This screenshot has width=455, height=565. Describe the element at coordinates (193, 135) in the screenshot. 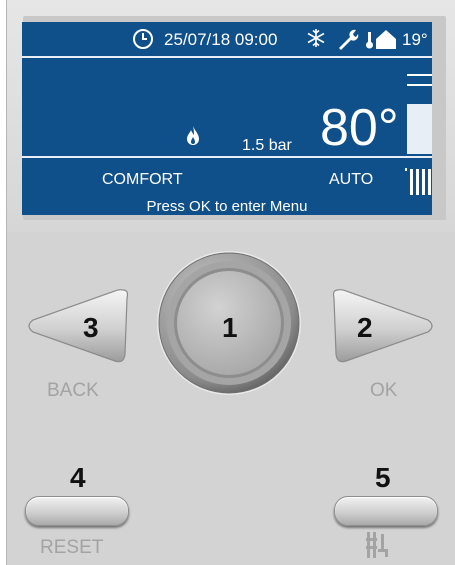

I see `flame-icon` at that location.